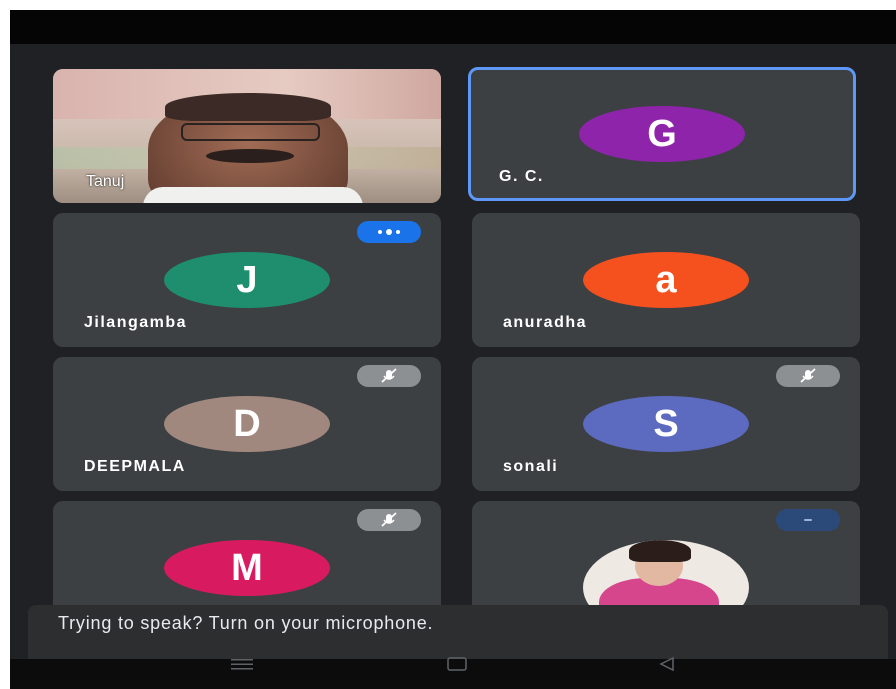 The width and height of the screenshot is (896, 689). Describe the element at coordinates (667, 664) in the screenshot. I see `back-icon` at that location.